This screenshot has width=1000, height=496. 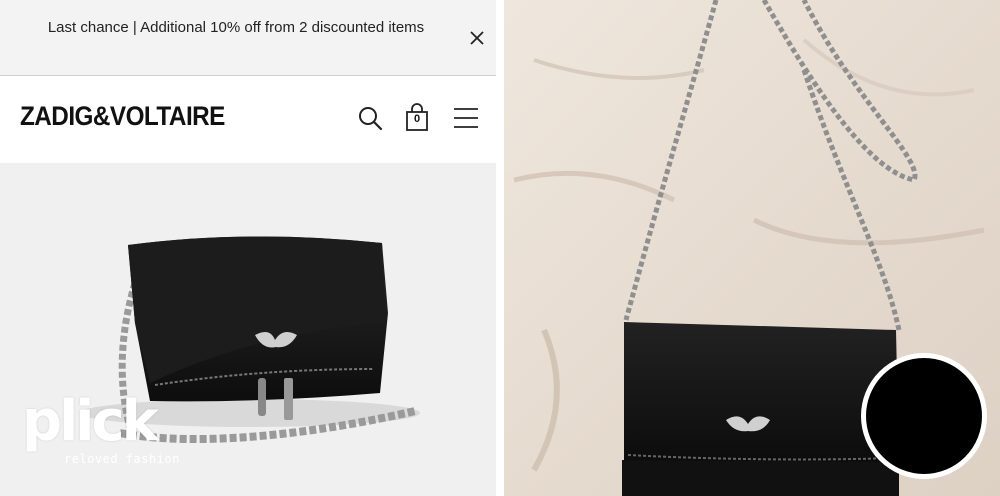 I want to click on close-icon, so click(x=477, y=38).